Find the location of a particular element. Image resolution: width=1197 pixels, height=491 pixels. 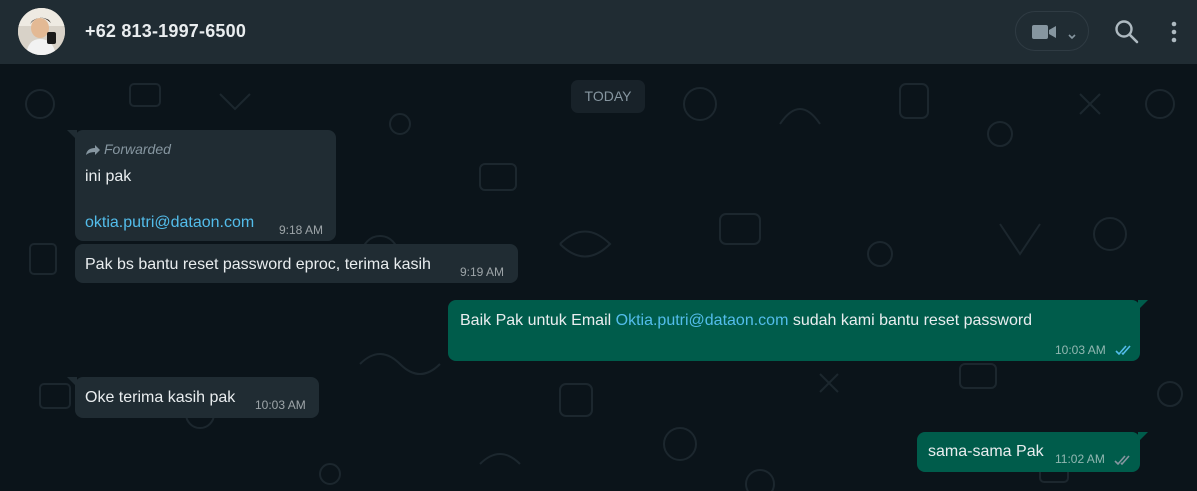

search-icon is located at coordinates (1127, 32).